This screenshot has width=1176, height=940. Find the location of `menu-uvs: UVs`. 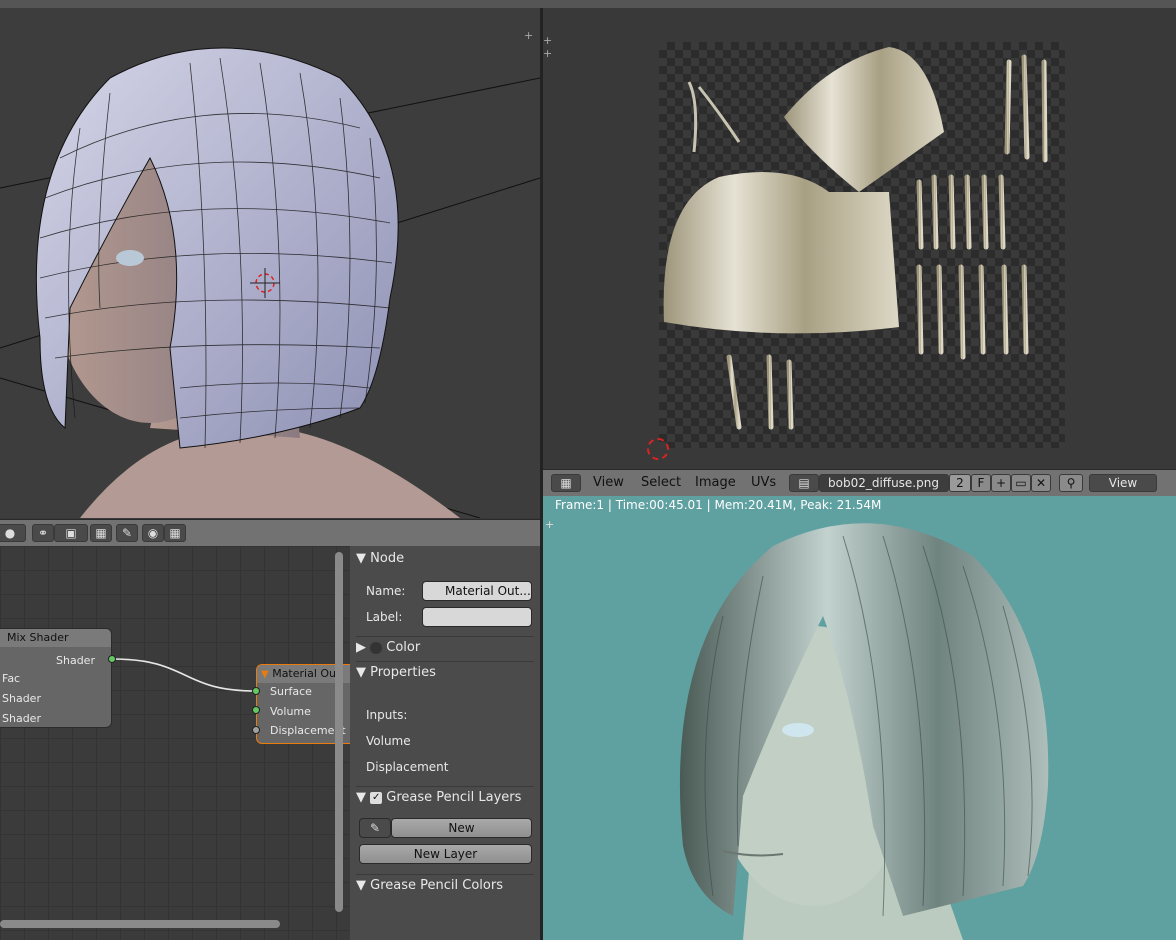

menu-uvs: UVs is located at coordinates (763, 482).